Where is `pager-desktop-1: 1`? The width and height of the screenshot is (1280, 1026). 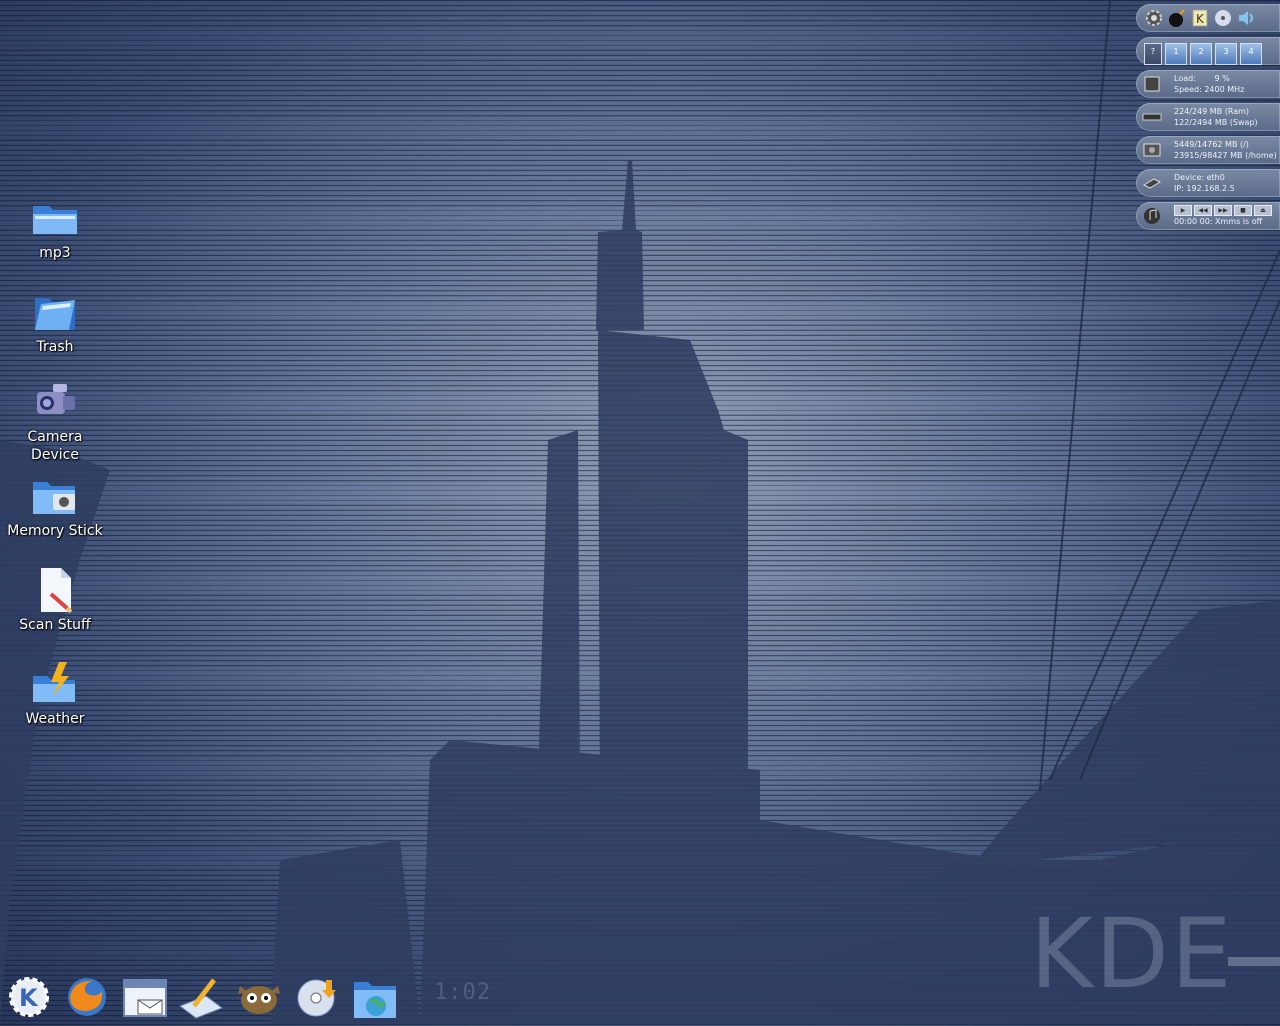
pager-desktop-1: 1 is located at coordinates (1176, 54).